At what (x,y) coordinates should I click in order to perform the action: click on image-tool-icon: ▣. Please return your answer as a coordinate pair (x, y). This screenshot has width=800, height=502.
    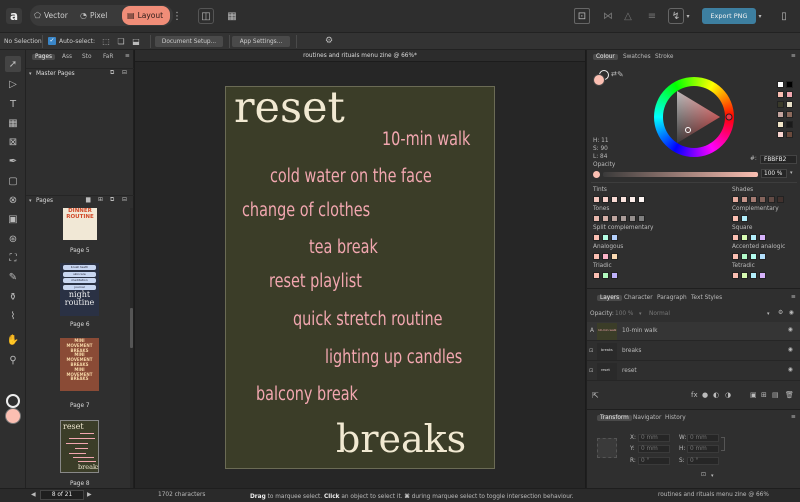
    Looking at the image, I should click on (13, 219).